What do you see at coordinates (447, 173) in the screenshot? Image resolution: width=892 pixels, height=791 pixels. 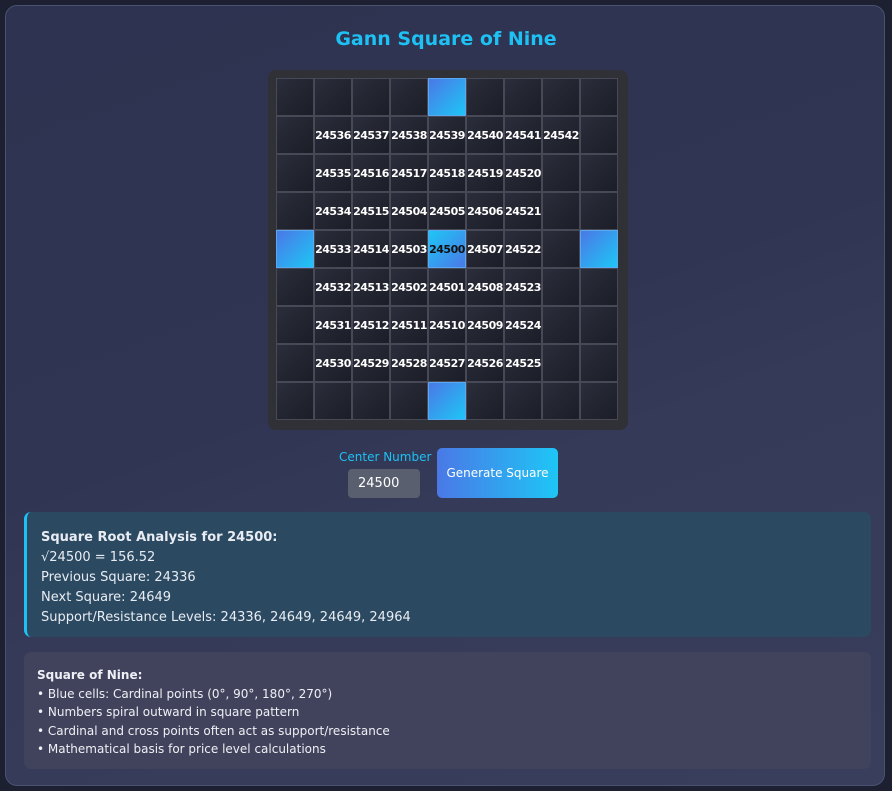 I see `grid-cell: 24518` at bounding box center [447, 173].